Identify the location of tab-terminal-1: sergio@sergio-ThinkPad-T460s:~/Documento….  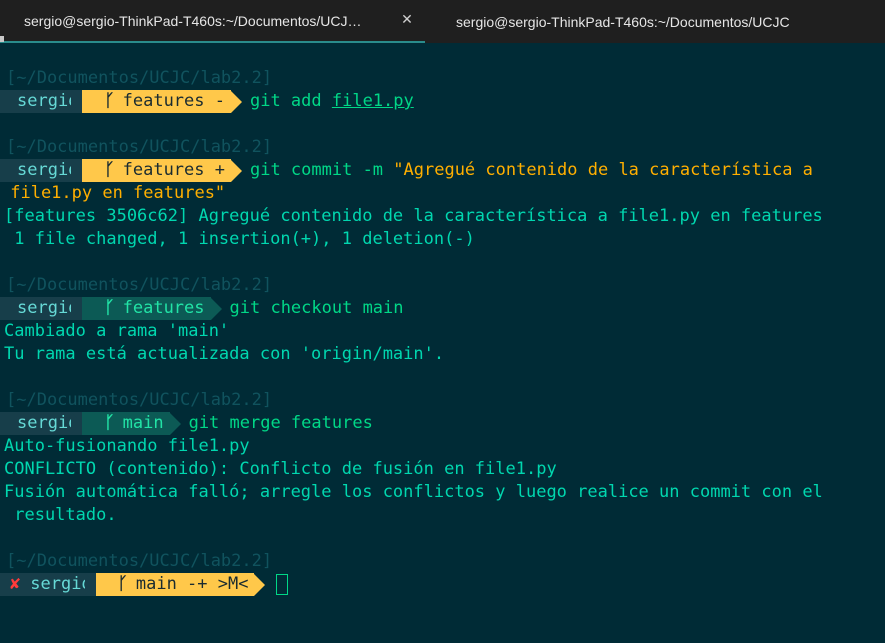
(212, 21).